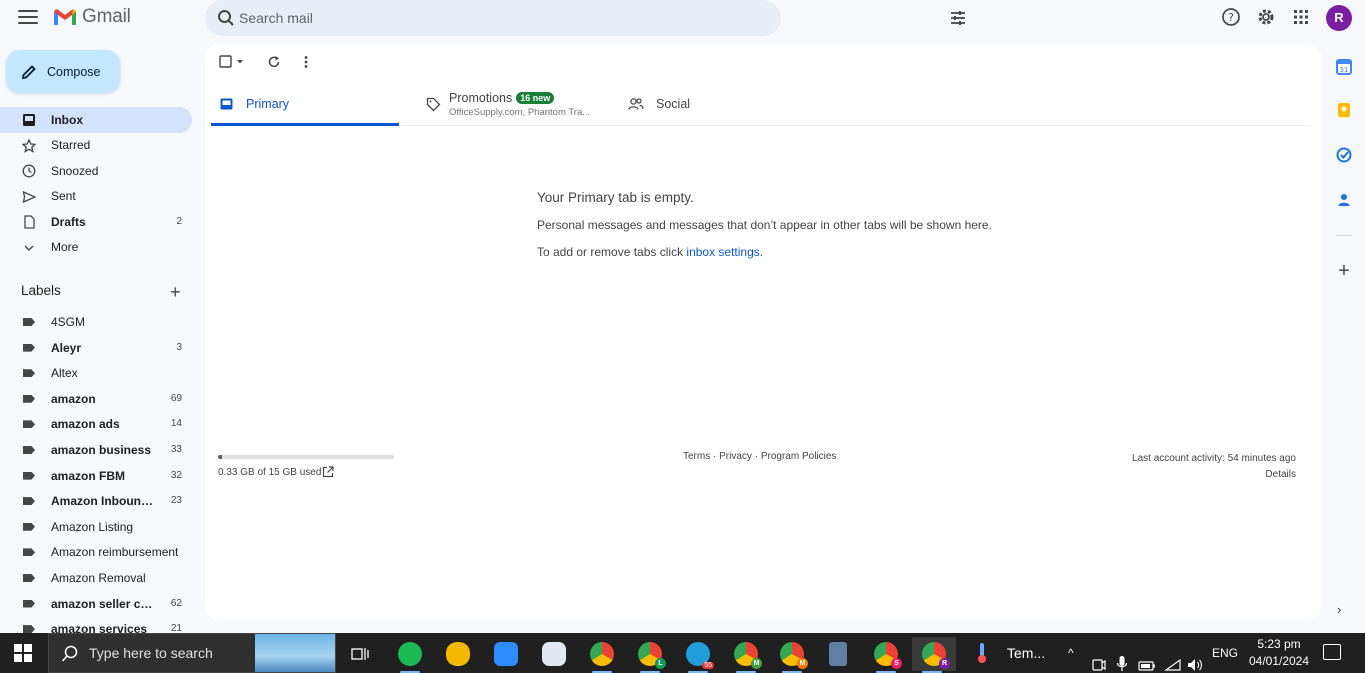 The height and width of the screenshot is (673, 1365). Describe the element at coordinates (1339, 18) in the screenshot. I see `account-avatar: R` at that location.